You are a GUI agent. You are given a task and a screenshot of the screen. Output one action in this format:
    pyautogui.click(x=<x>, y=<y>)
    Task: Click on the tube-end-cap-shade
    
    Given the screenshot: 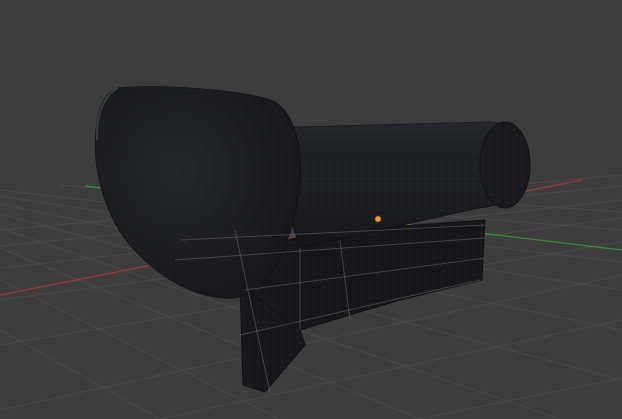 What is the action you would take?
    pyautogui.click(x=505, y=165)
    